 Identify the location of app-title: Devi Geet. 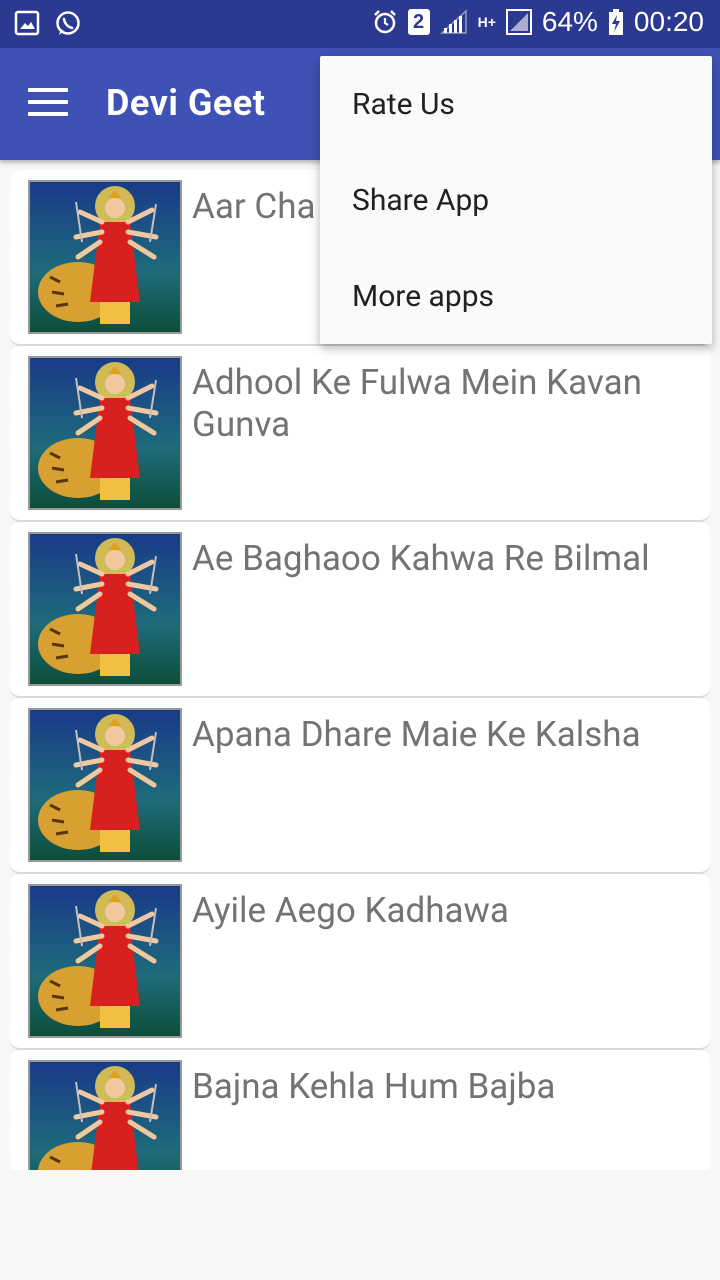
(186, 103).